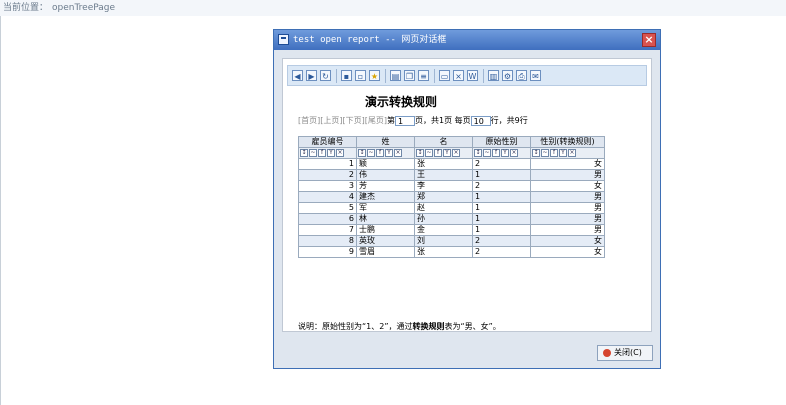 Image resolution: width=786 pixels, height=405 pixels. I want to click on print-icon: ⎙, so click(521, 75).